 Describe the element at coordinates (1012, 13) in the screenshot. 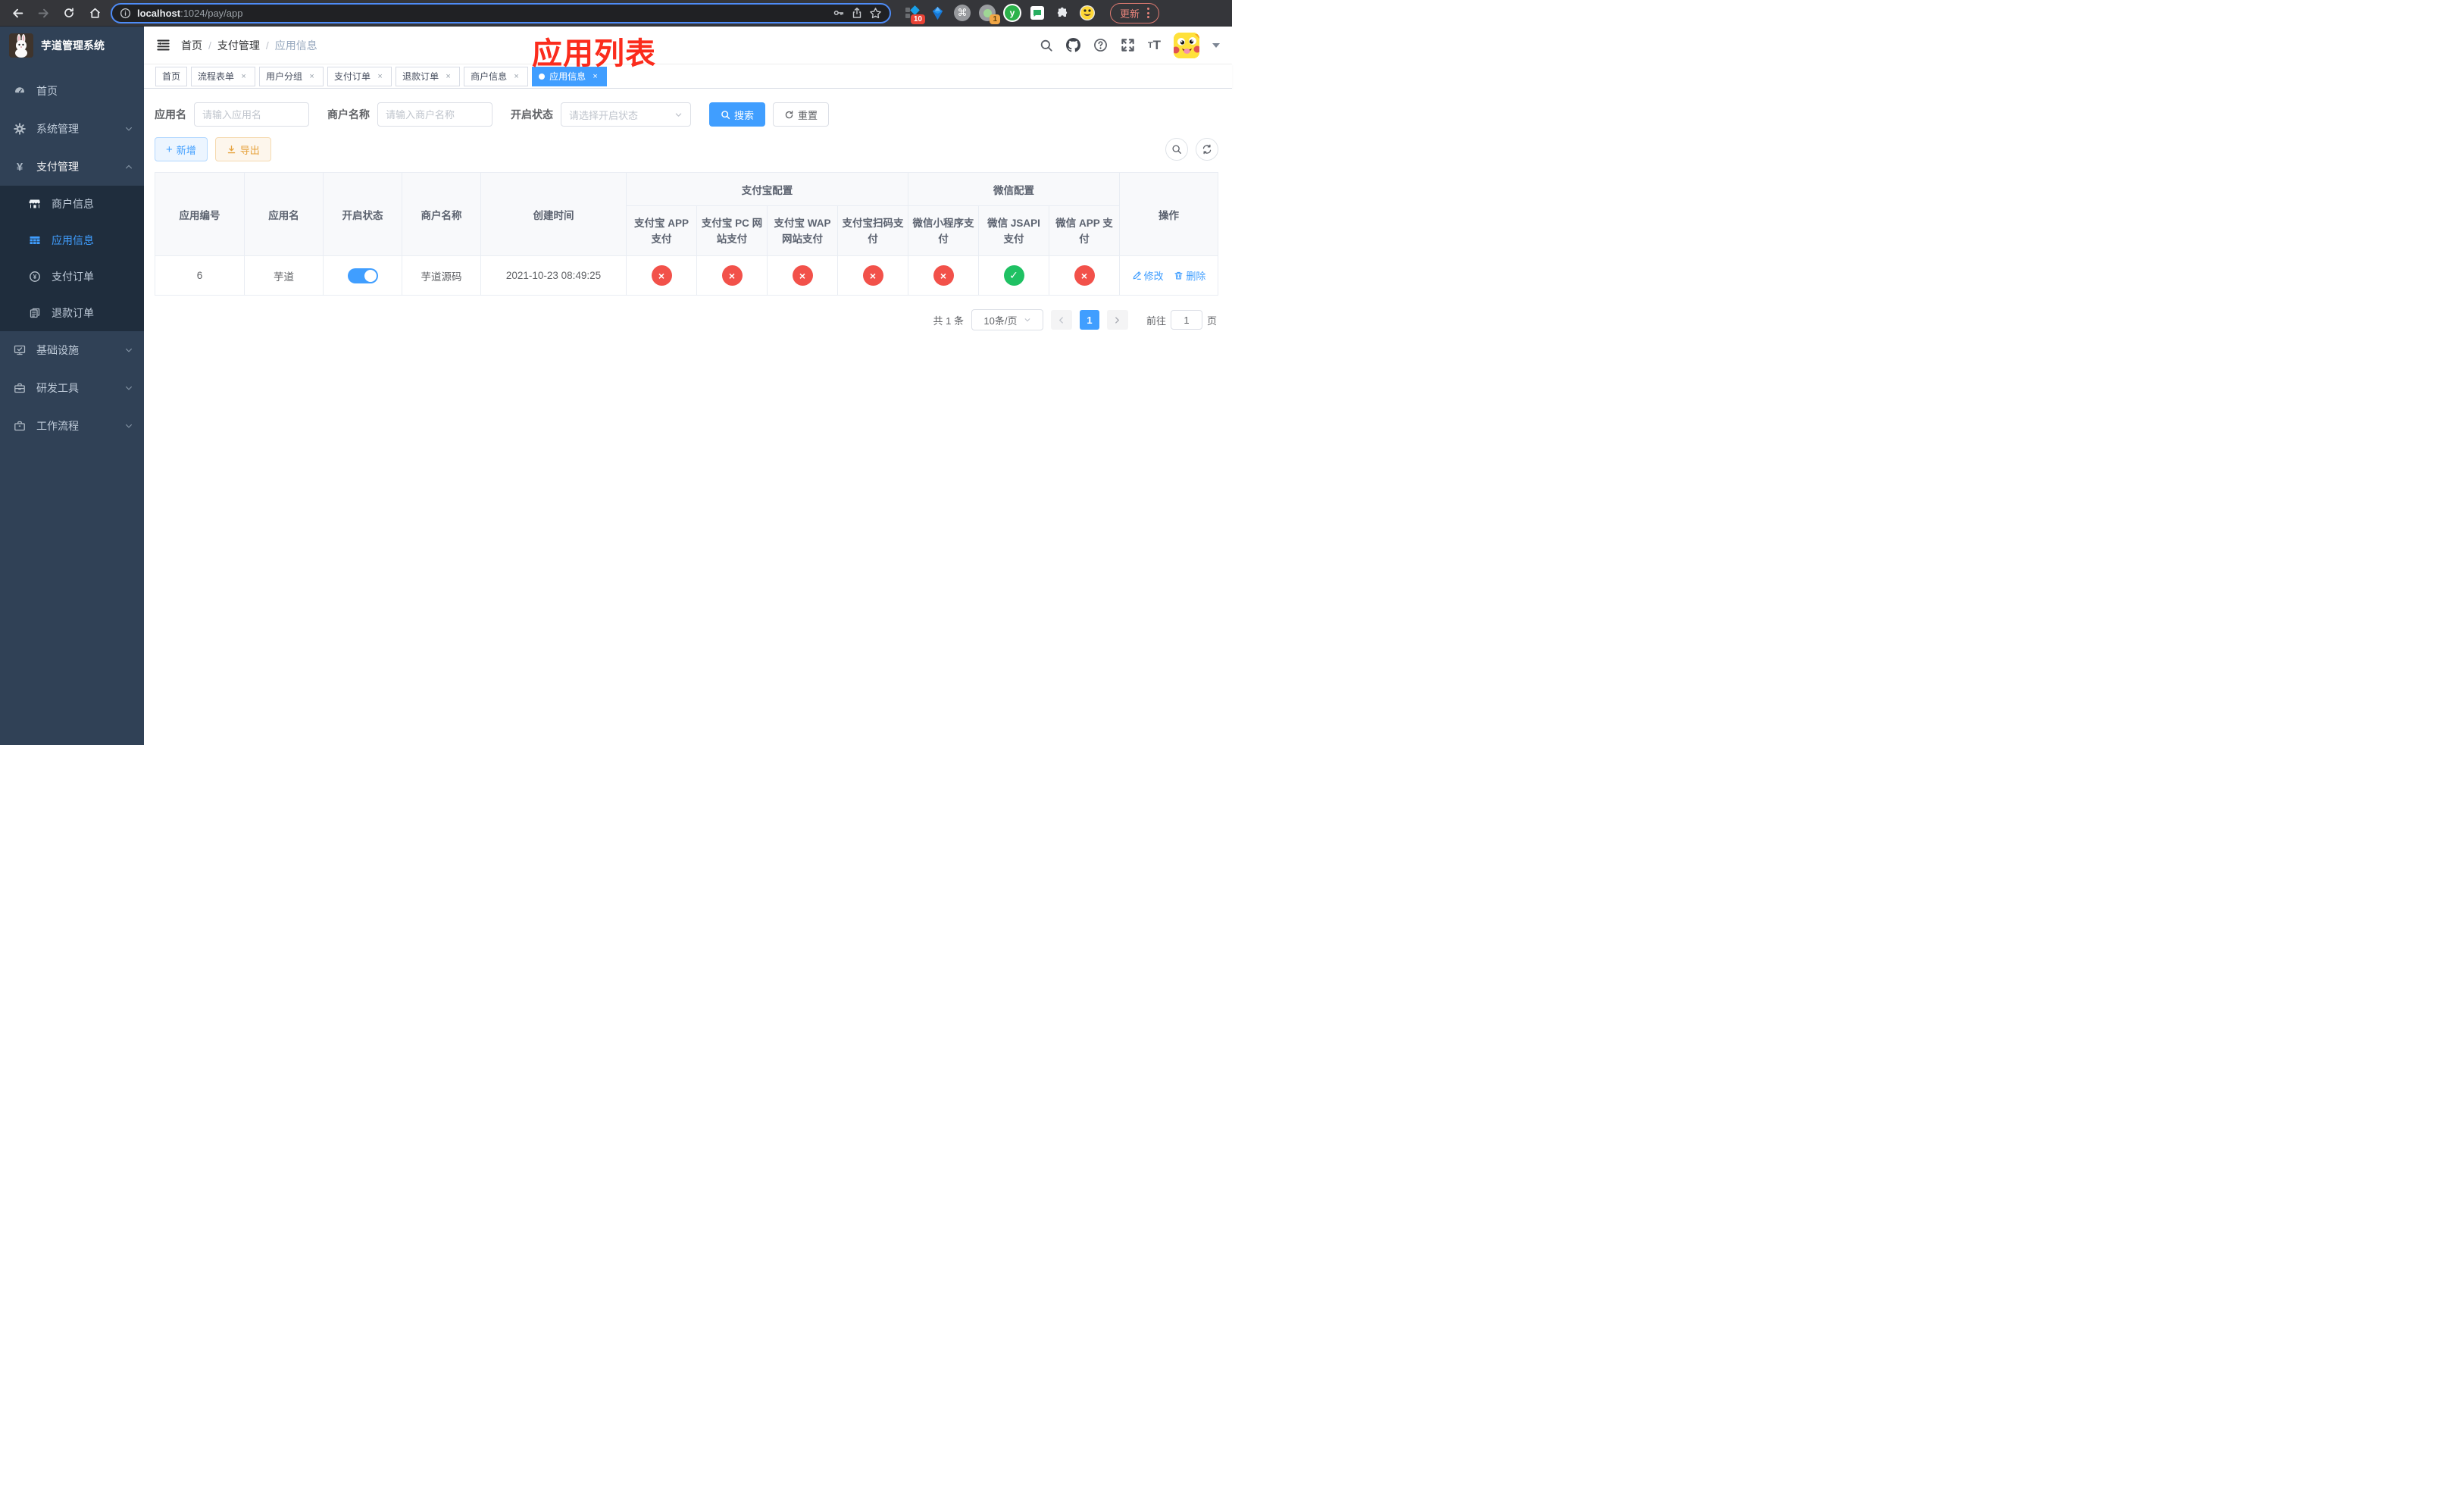

I see `extension-yapi-icon: y` at that location.